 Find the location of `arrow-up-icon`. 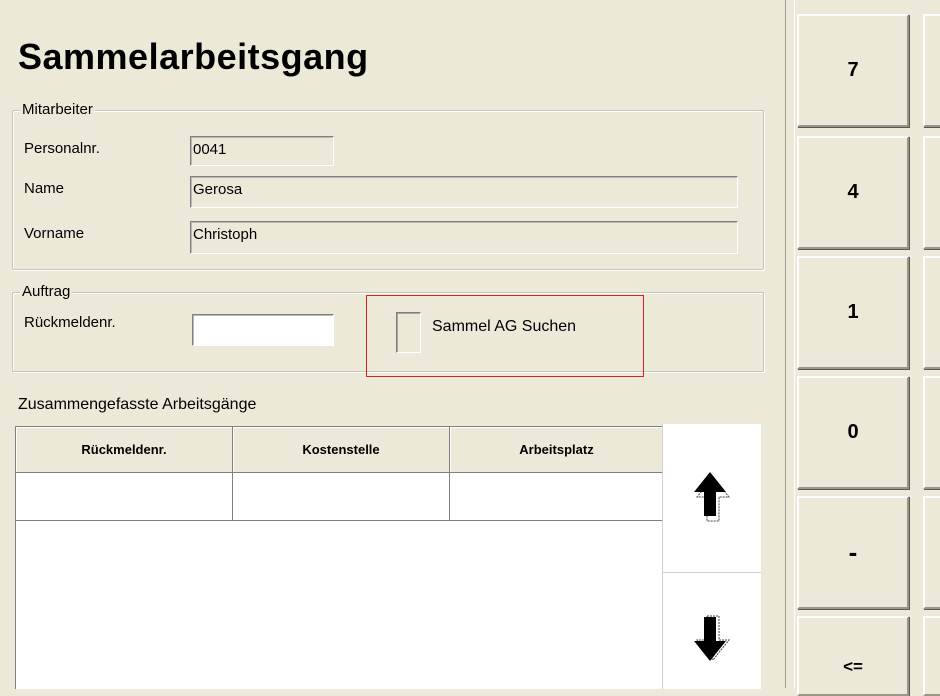

arrow-up-icon is located at coordinates (712, 497).